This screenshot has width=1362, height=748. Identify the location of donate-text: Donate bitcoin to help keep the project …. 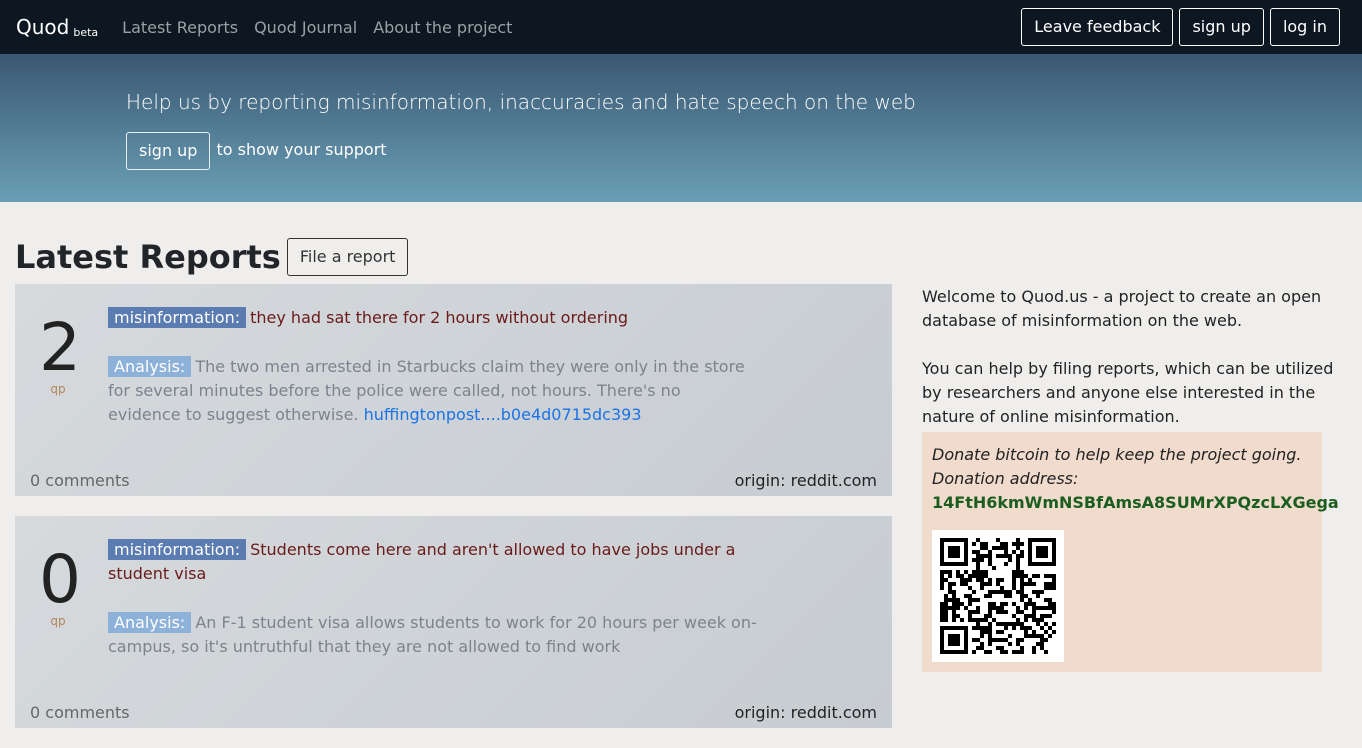
(1117, 454).